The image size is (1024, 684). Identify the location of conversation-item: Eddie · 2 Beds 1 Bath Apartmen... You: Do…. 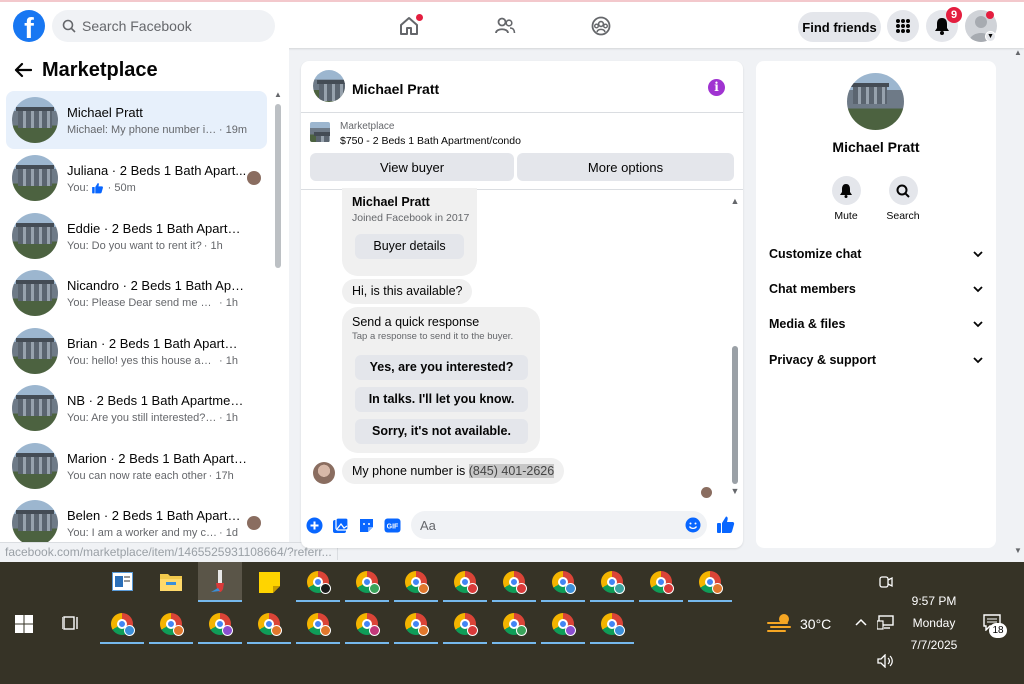
(136, 236).